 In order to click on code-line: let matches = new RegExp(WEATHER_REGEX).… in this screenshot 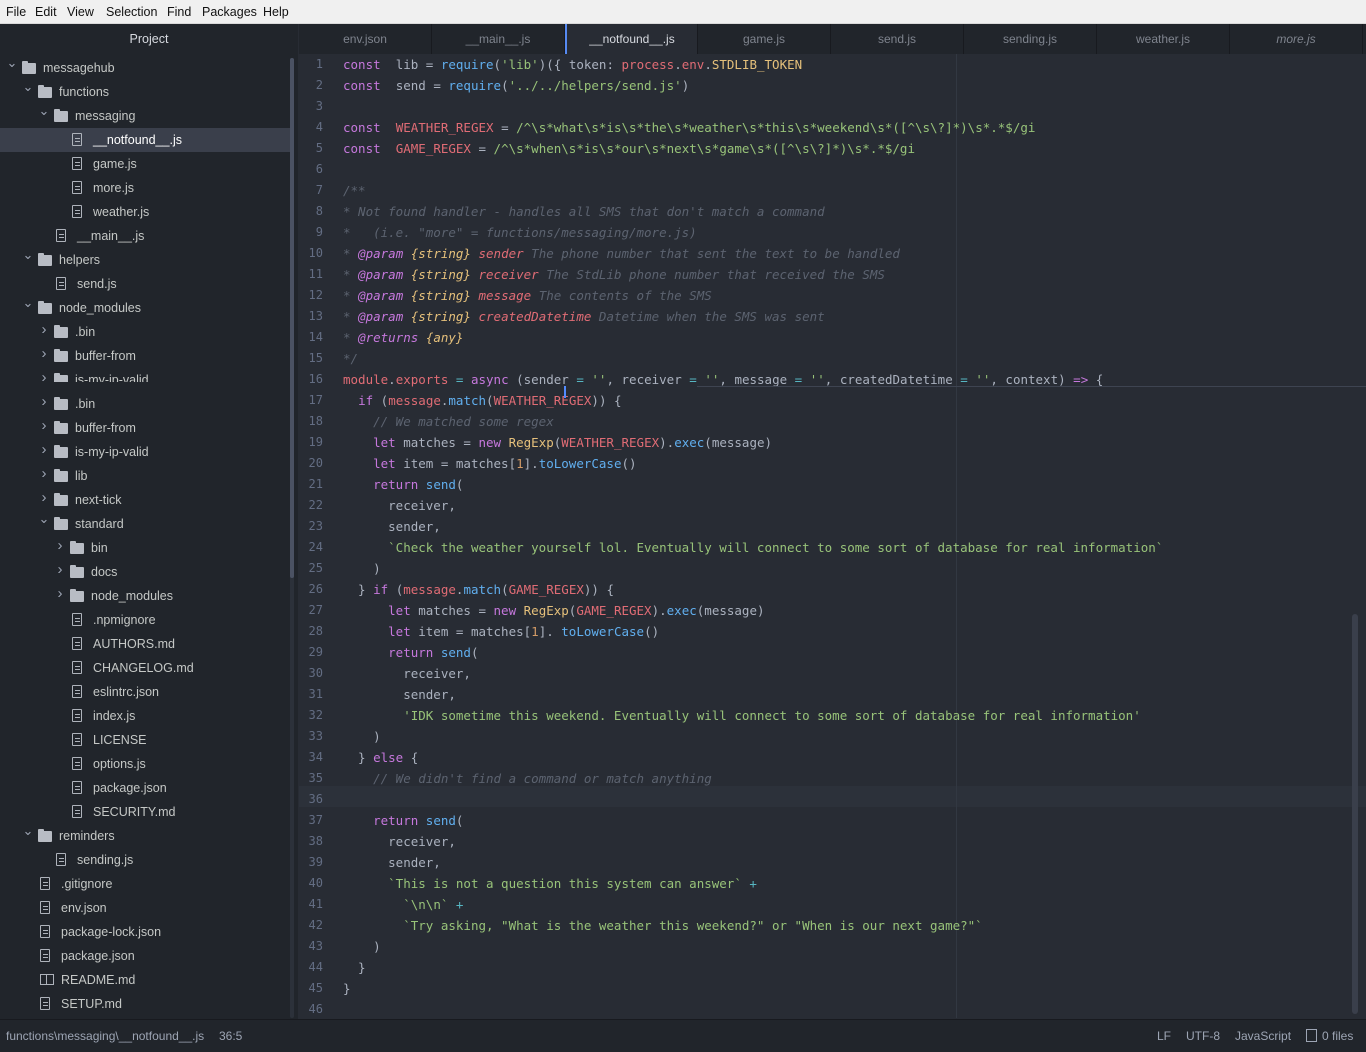, I will do `click(557, 442)`.